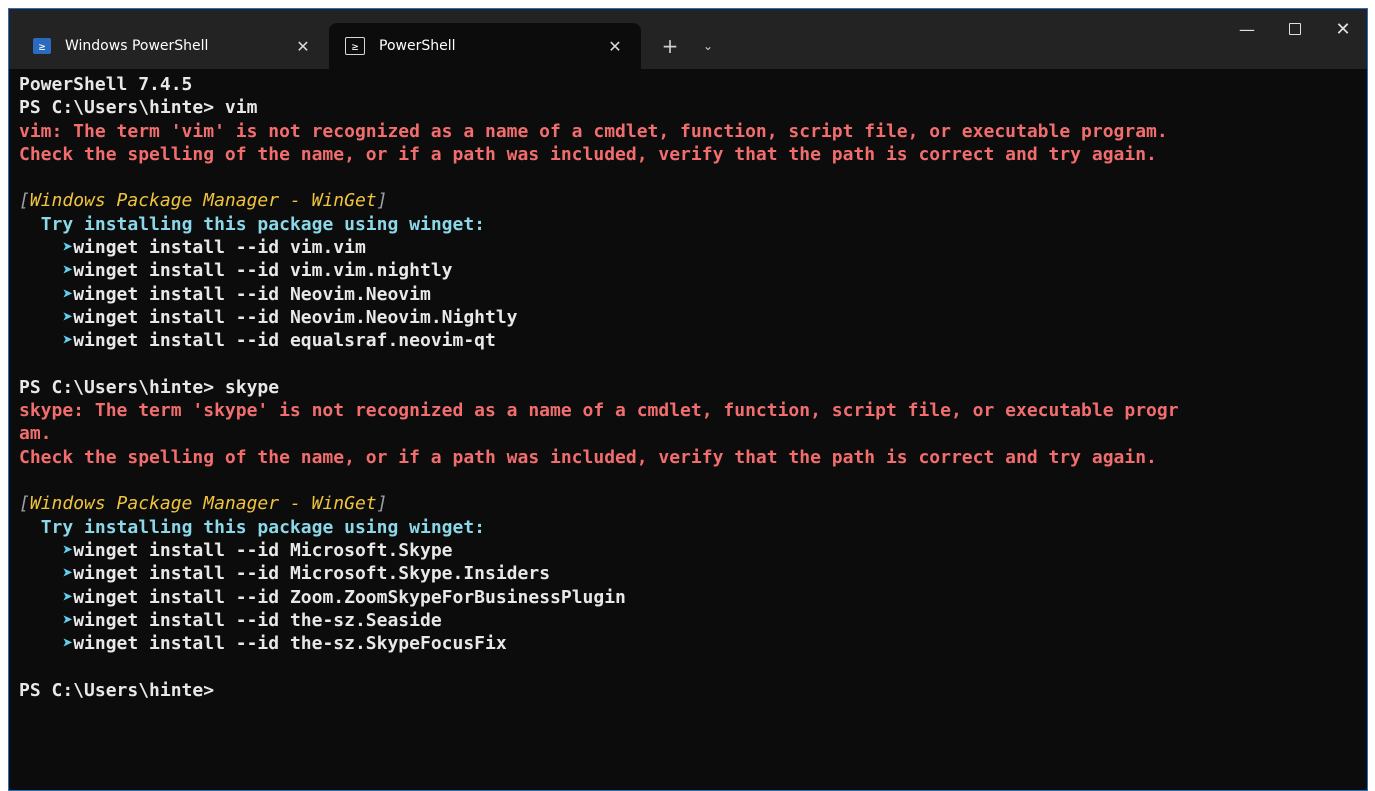 The height and width of the screenshot is (791, 1375). What do you see at coordinates (138, 108) in the screenshot?
I see `prompt-line: PS C:\Users\hinte> vim` at bounding box center [138, 108].